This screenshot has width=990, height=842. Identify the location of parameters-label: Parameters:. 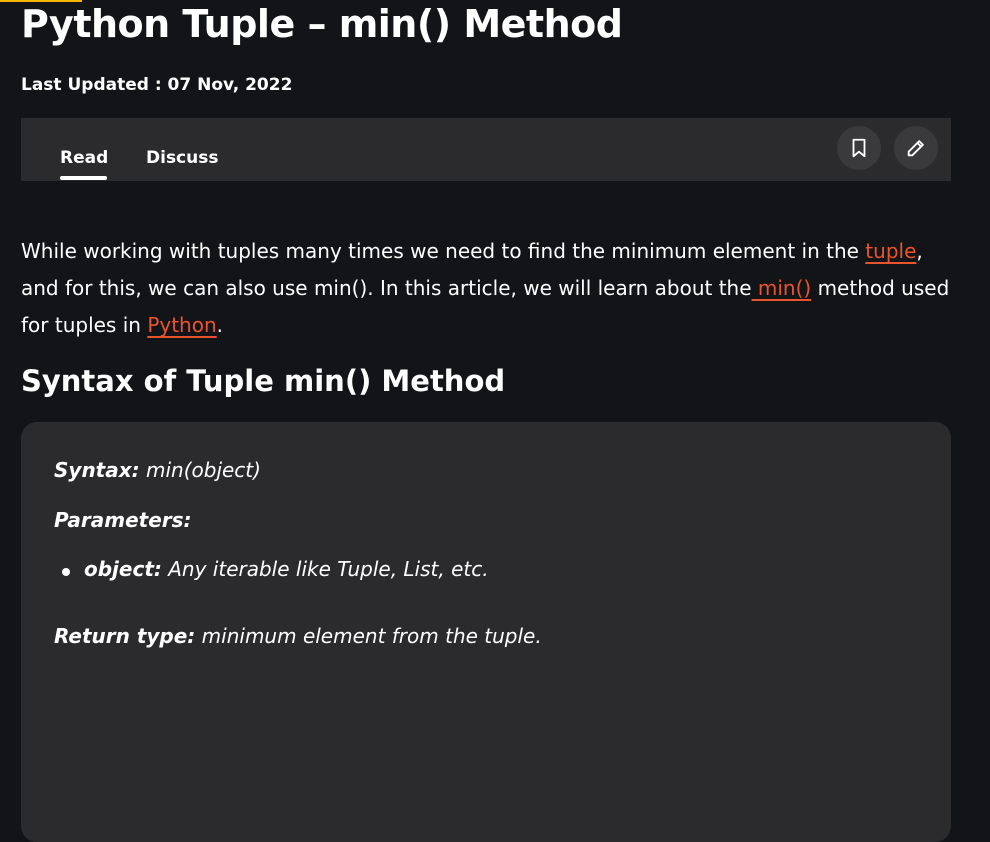
(123, 520).